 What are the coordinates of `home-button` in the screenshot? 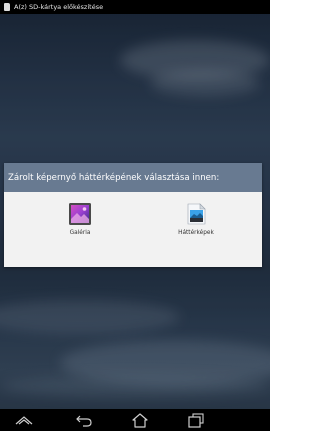 It's located at (140, 420).